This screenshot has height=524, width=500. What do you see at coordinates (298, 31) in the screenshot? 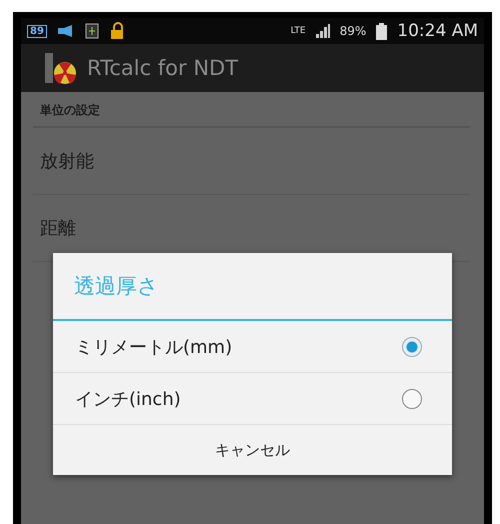
I see `network-label: LTE` at bounding box center [298, 31].